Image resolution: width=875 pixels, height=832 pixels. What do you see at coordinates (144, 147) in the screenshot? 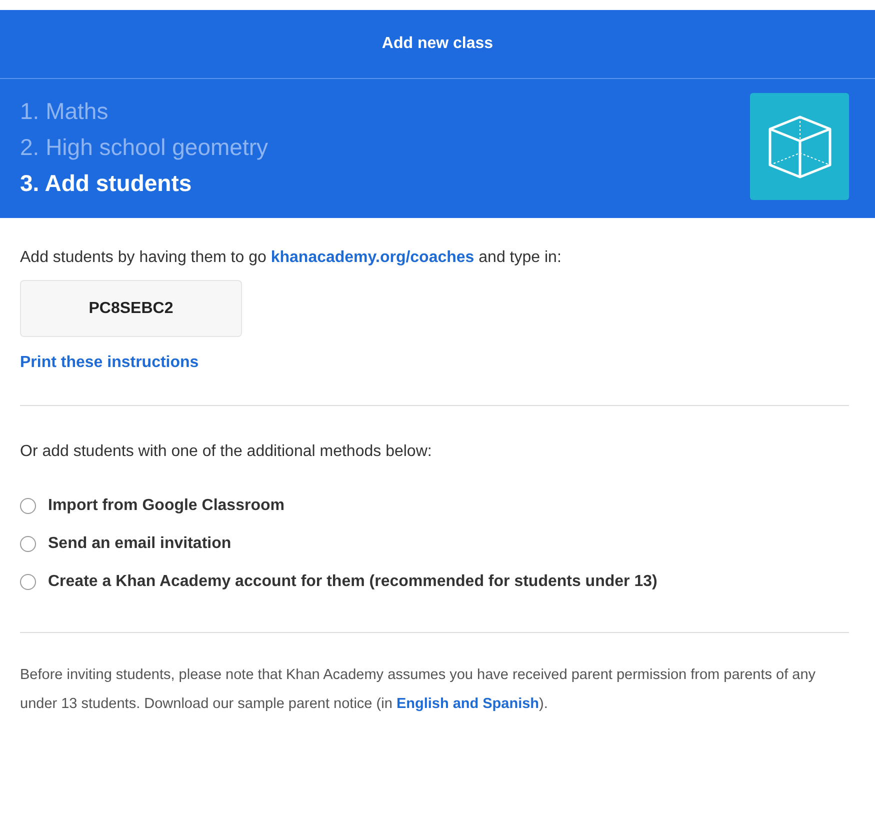
I see `step-label: 2. High school geometry` at bounding box center [144, 147].